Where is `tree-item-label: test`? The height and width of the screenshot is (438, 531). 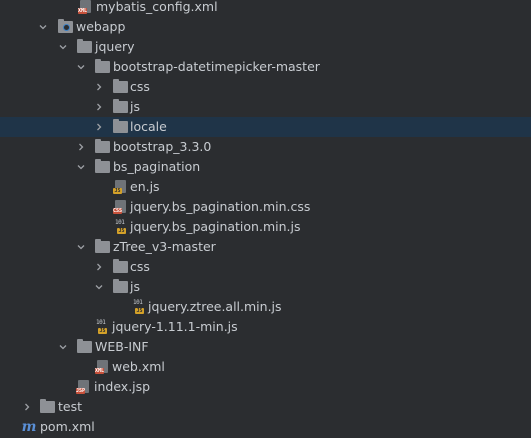
tree-item-label: test is located at coordinates (70, 406).